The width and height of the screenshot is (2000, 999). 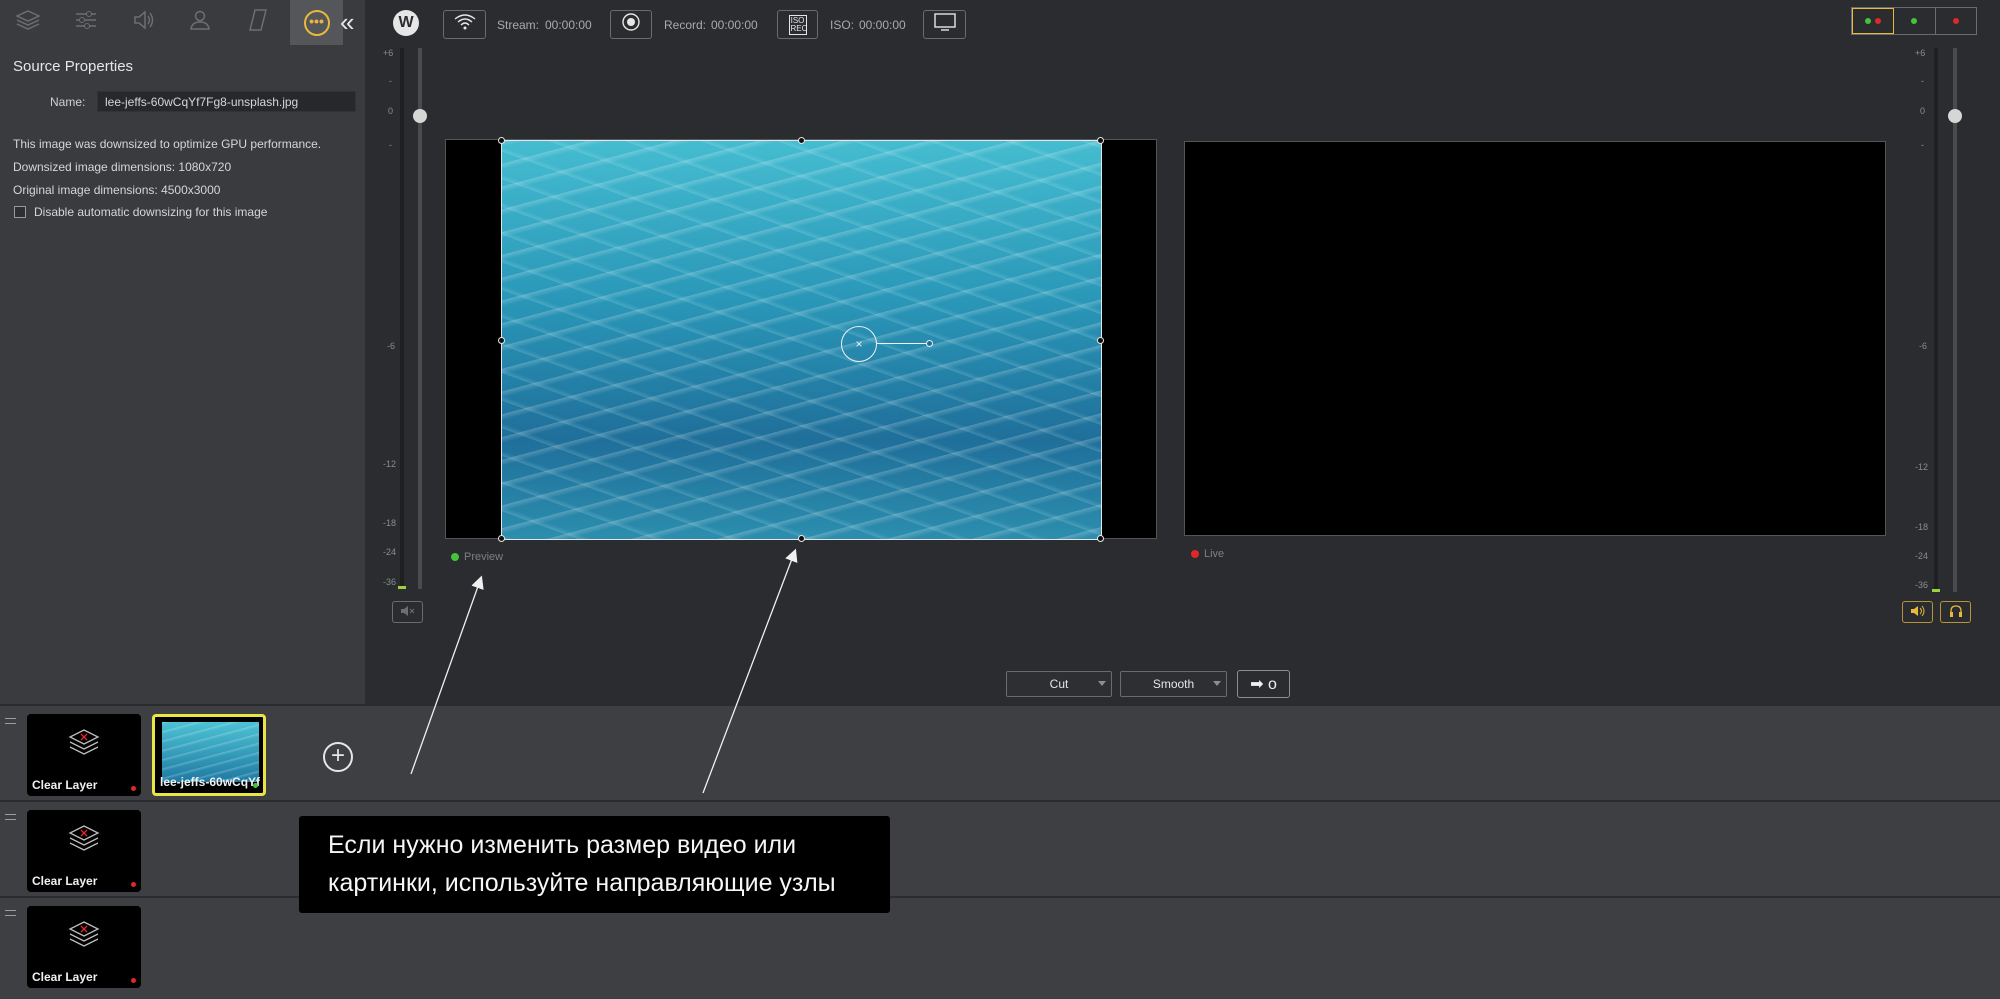 I want to click on iso-rec-icon: ISO REC, so click(x=798, y=24).